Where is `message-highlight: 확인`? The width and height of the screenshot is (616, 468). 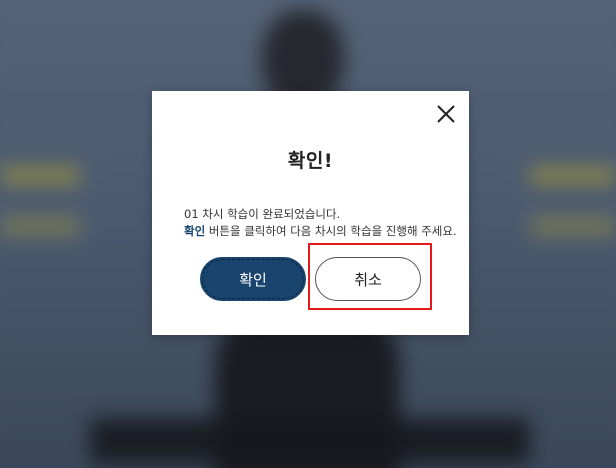
message-highlight: 확인 is located at coordinates (195, 231).